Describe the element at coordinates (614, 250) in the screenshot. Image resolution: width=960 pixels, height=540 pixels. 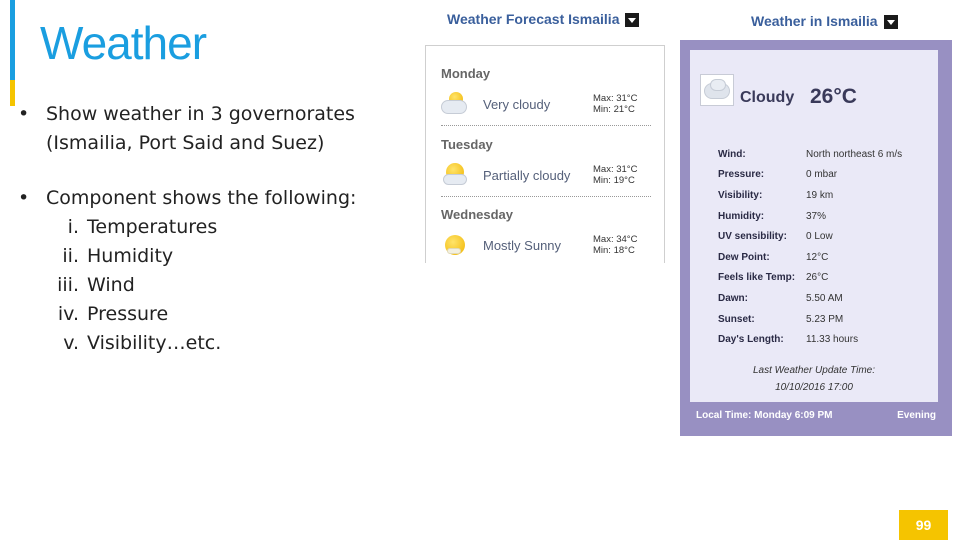
I see `forecast-min: Min: 18°C` at that location.